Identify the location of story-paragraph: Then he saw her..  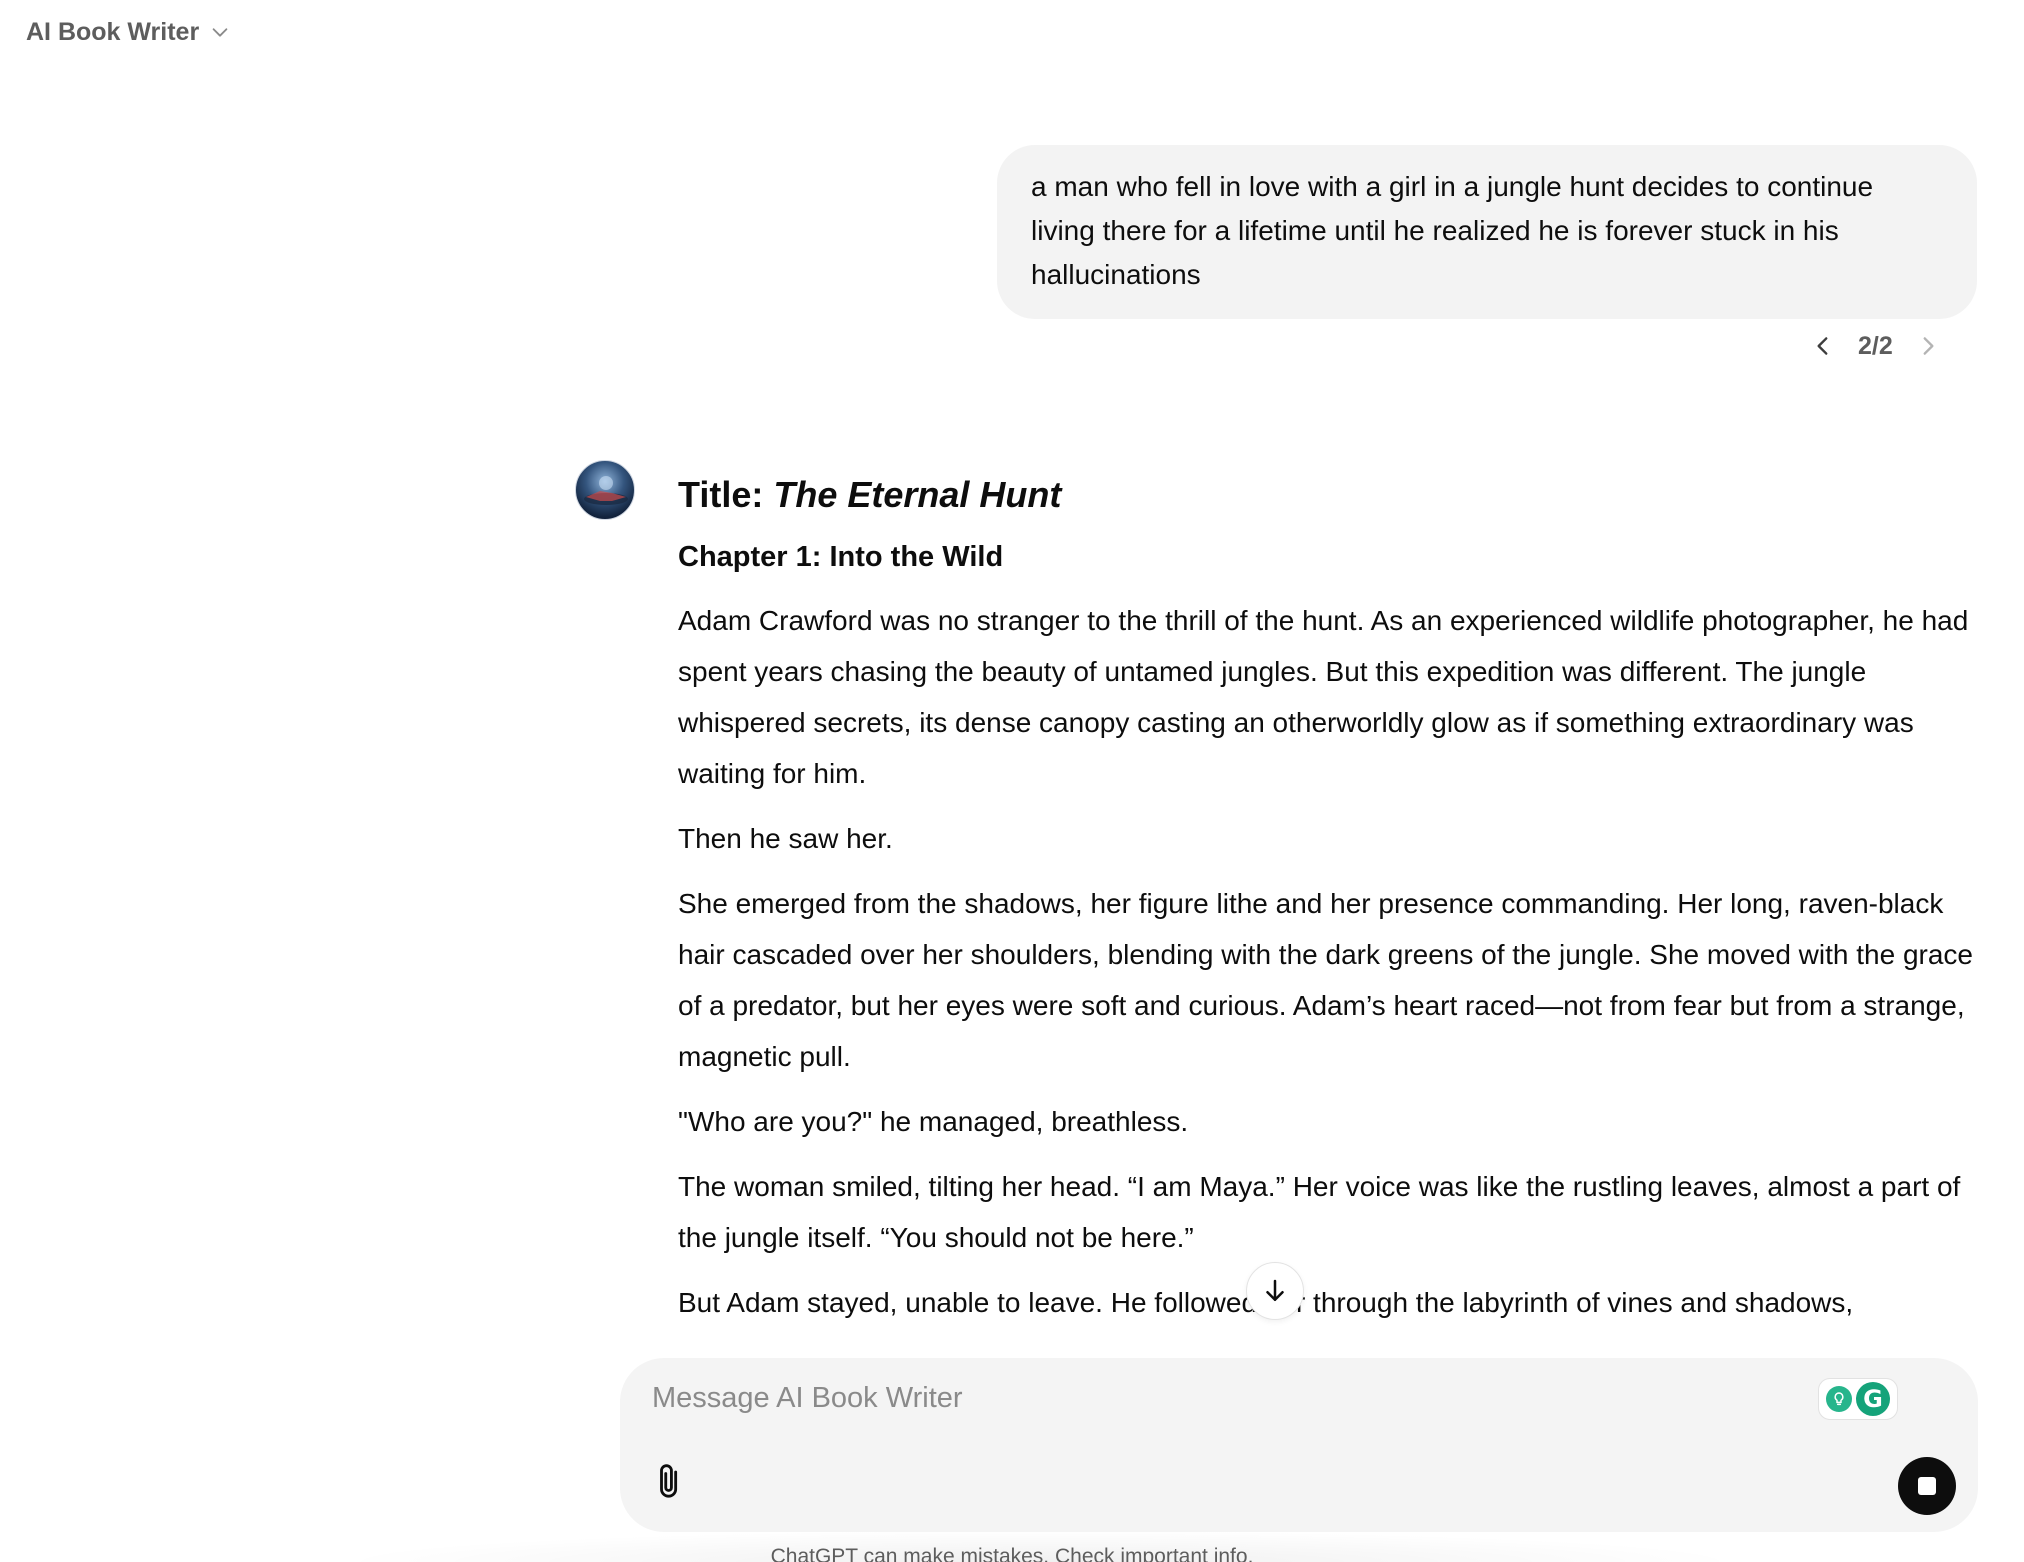
(785, 838).